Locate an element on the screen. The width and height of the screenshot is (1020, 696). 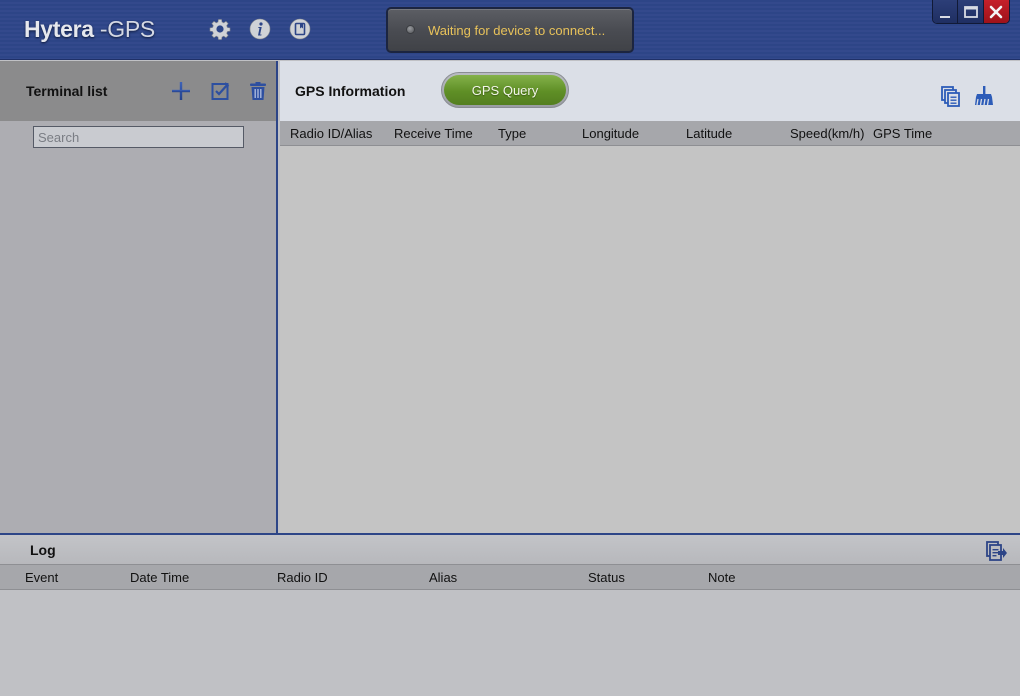
edit-terminal-button is located at coordinates (221, 91).